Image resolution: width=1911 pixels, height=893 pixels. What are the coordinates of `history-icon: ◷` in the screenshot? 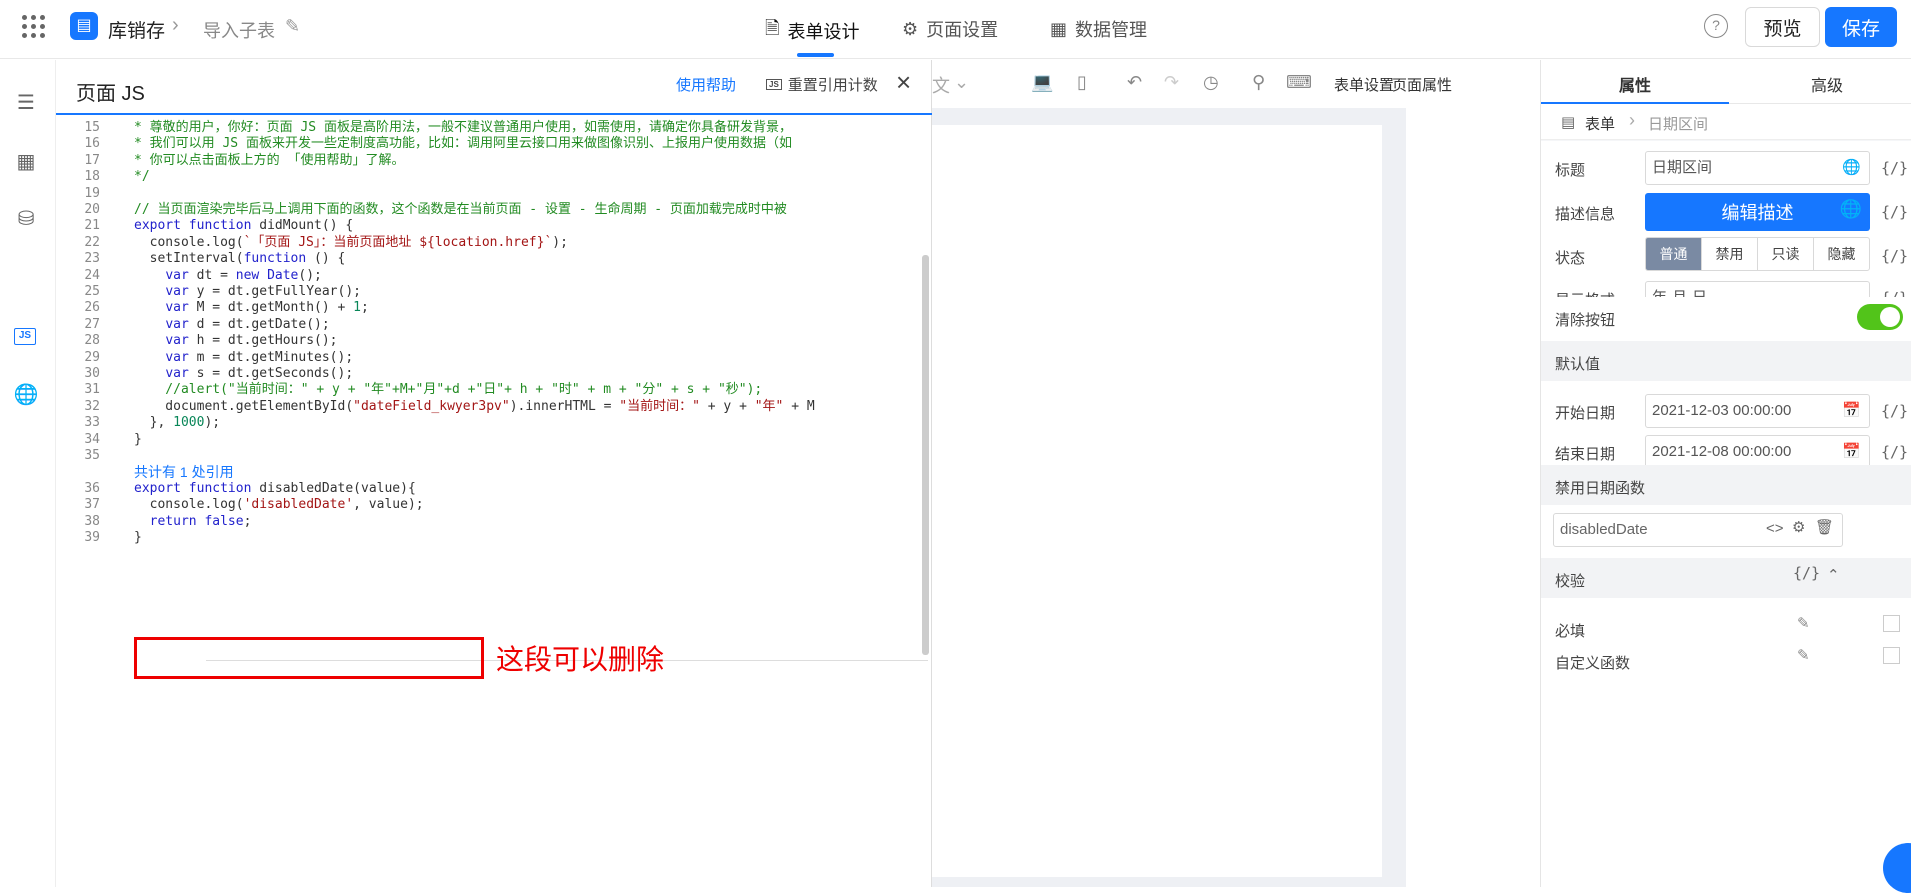 It's located at (1211, 82).